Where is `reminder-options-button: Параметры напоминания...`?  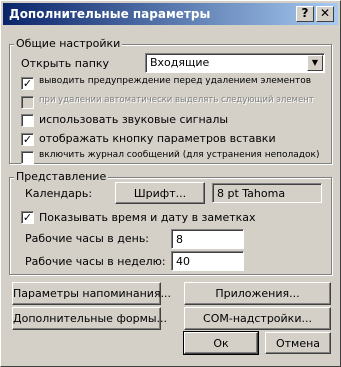 reminder-options-button: Параметры напоминания... is located at coordinates (91, 293).